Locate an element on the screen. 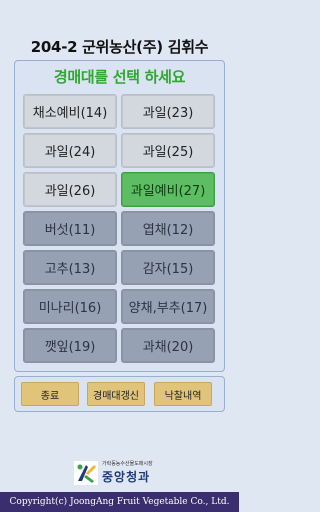 The width and height of the screenshot is (320, 512). stall-label: 깻잎(19) is located at coordinates (70, 347).